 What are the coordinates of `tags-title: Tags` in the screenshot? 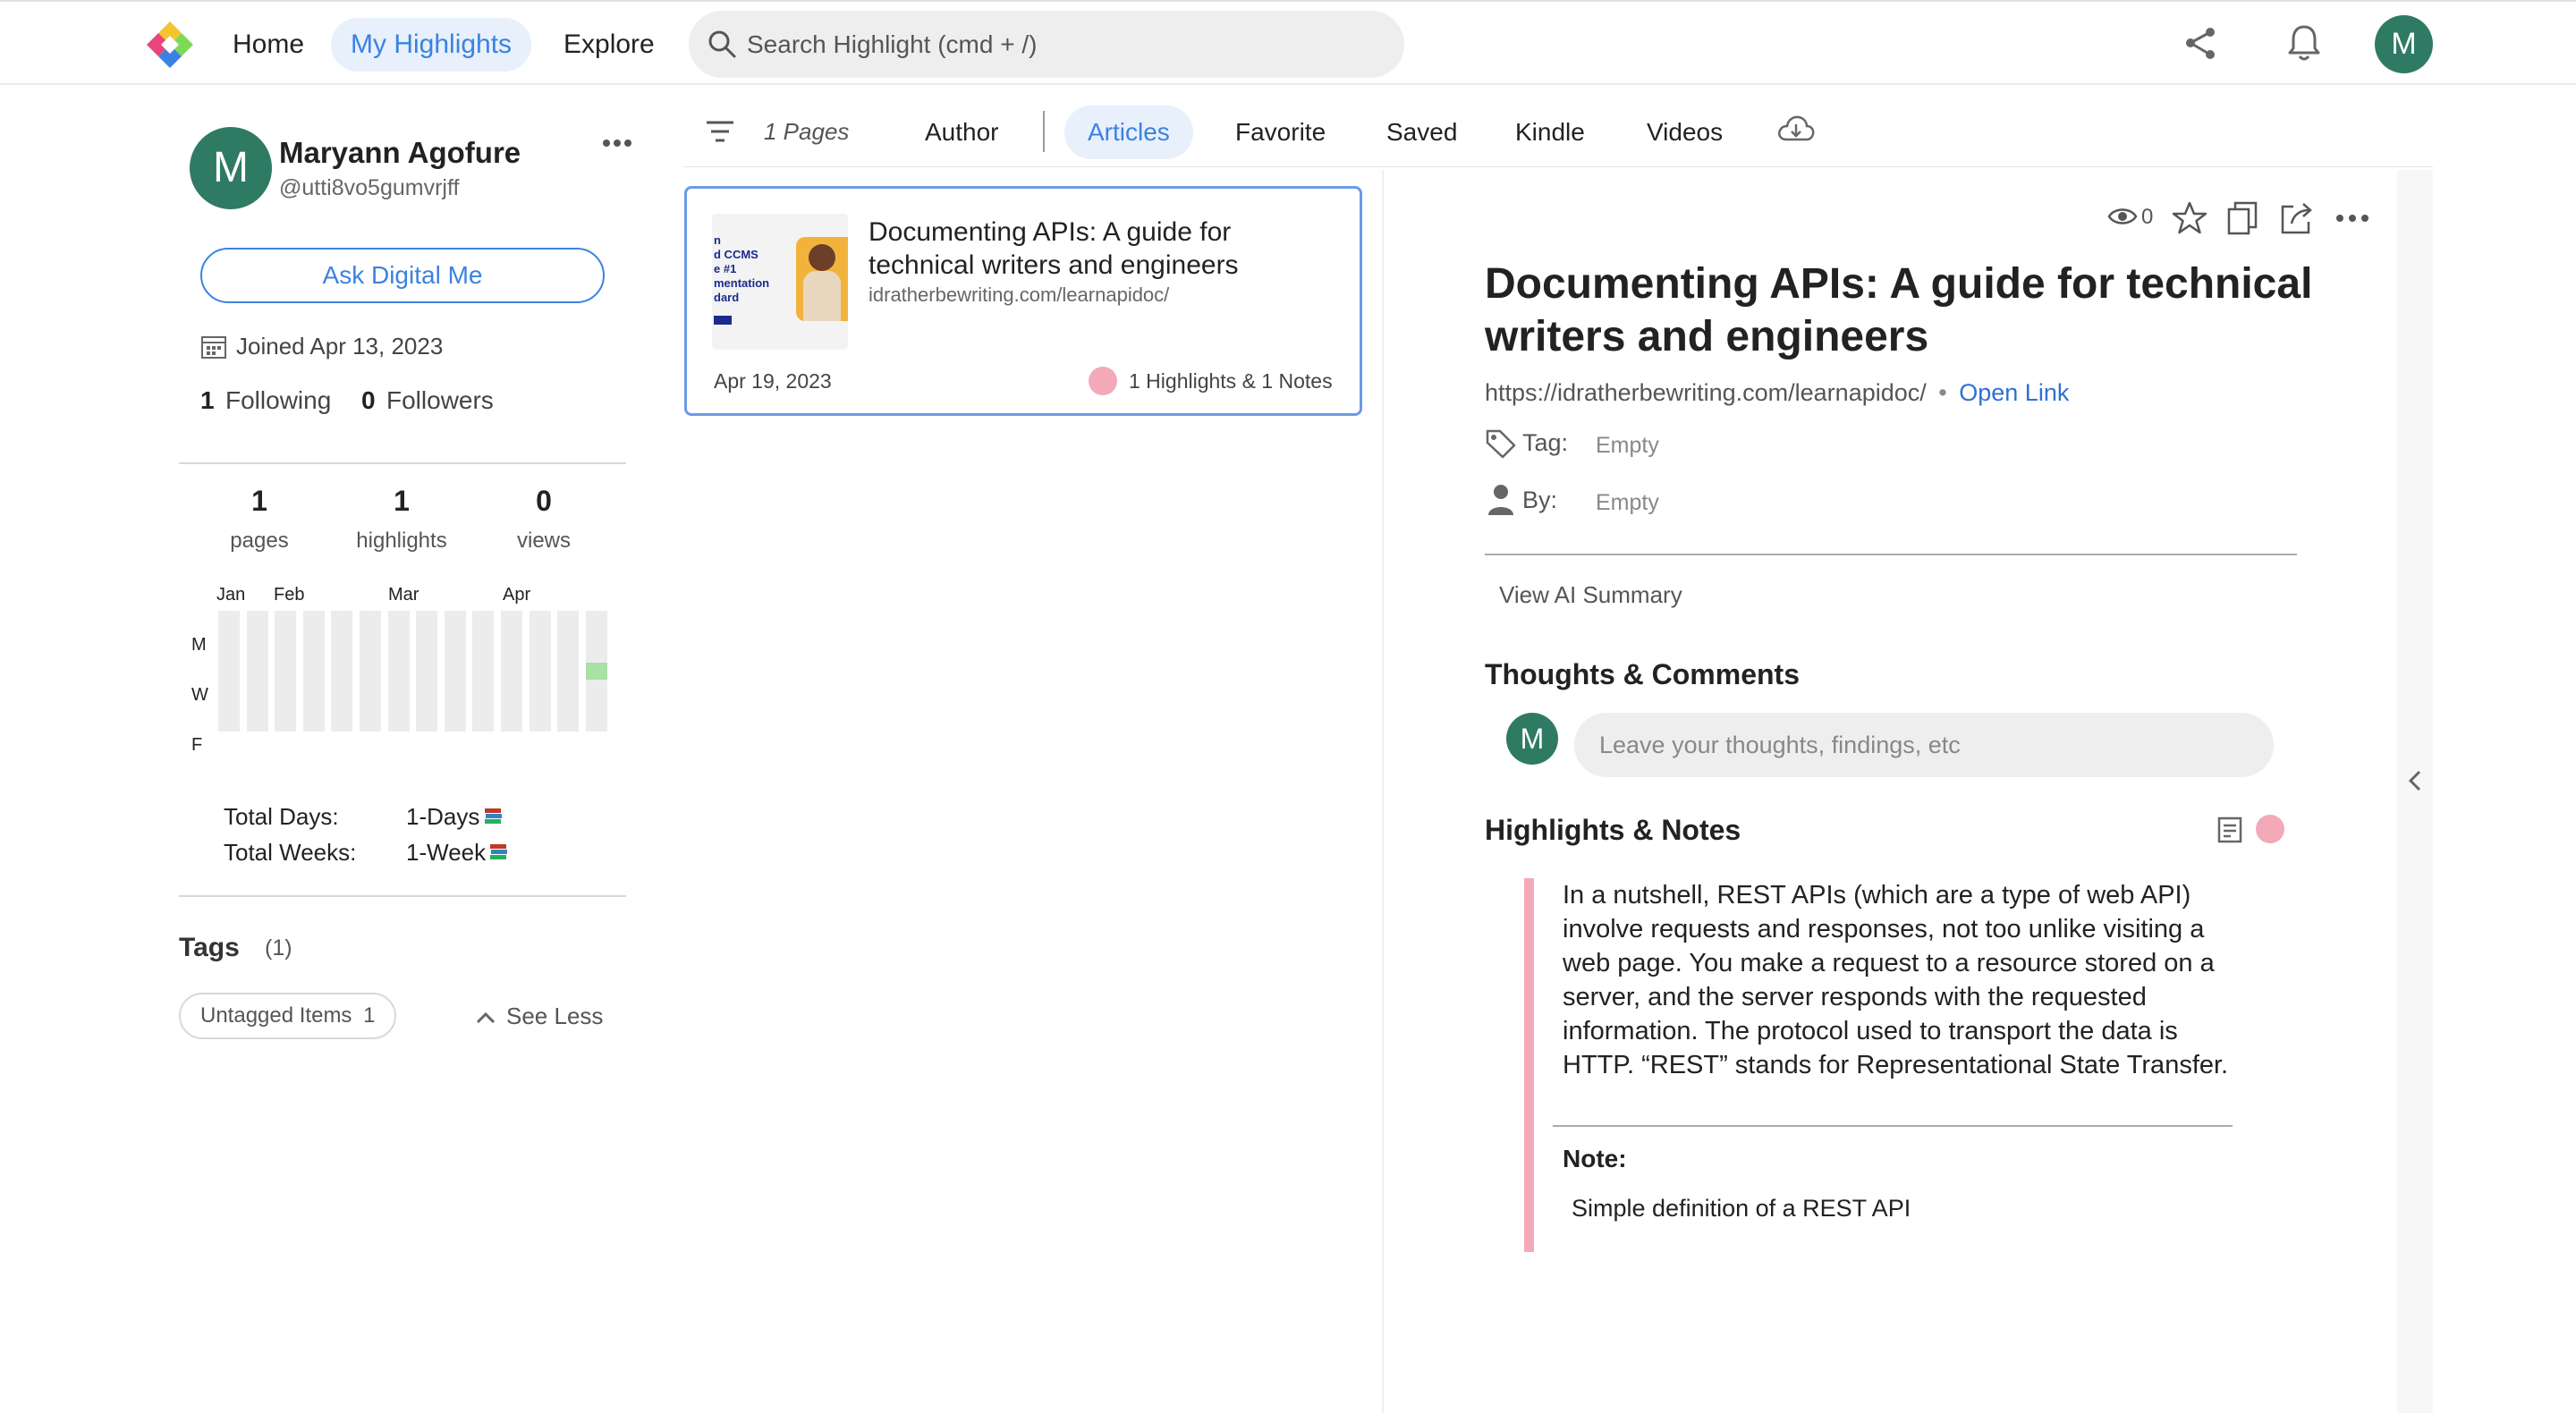 It's located at (209, 947).